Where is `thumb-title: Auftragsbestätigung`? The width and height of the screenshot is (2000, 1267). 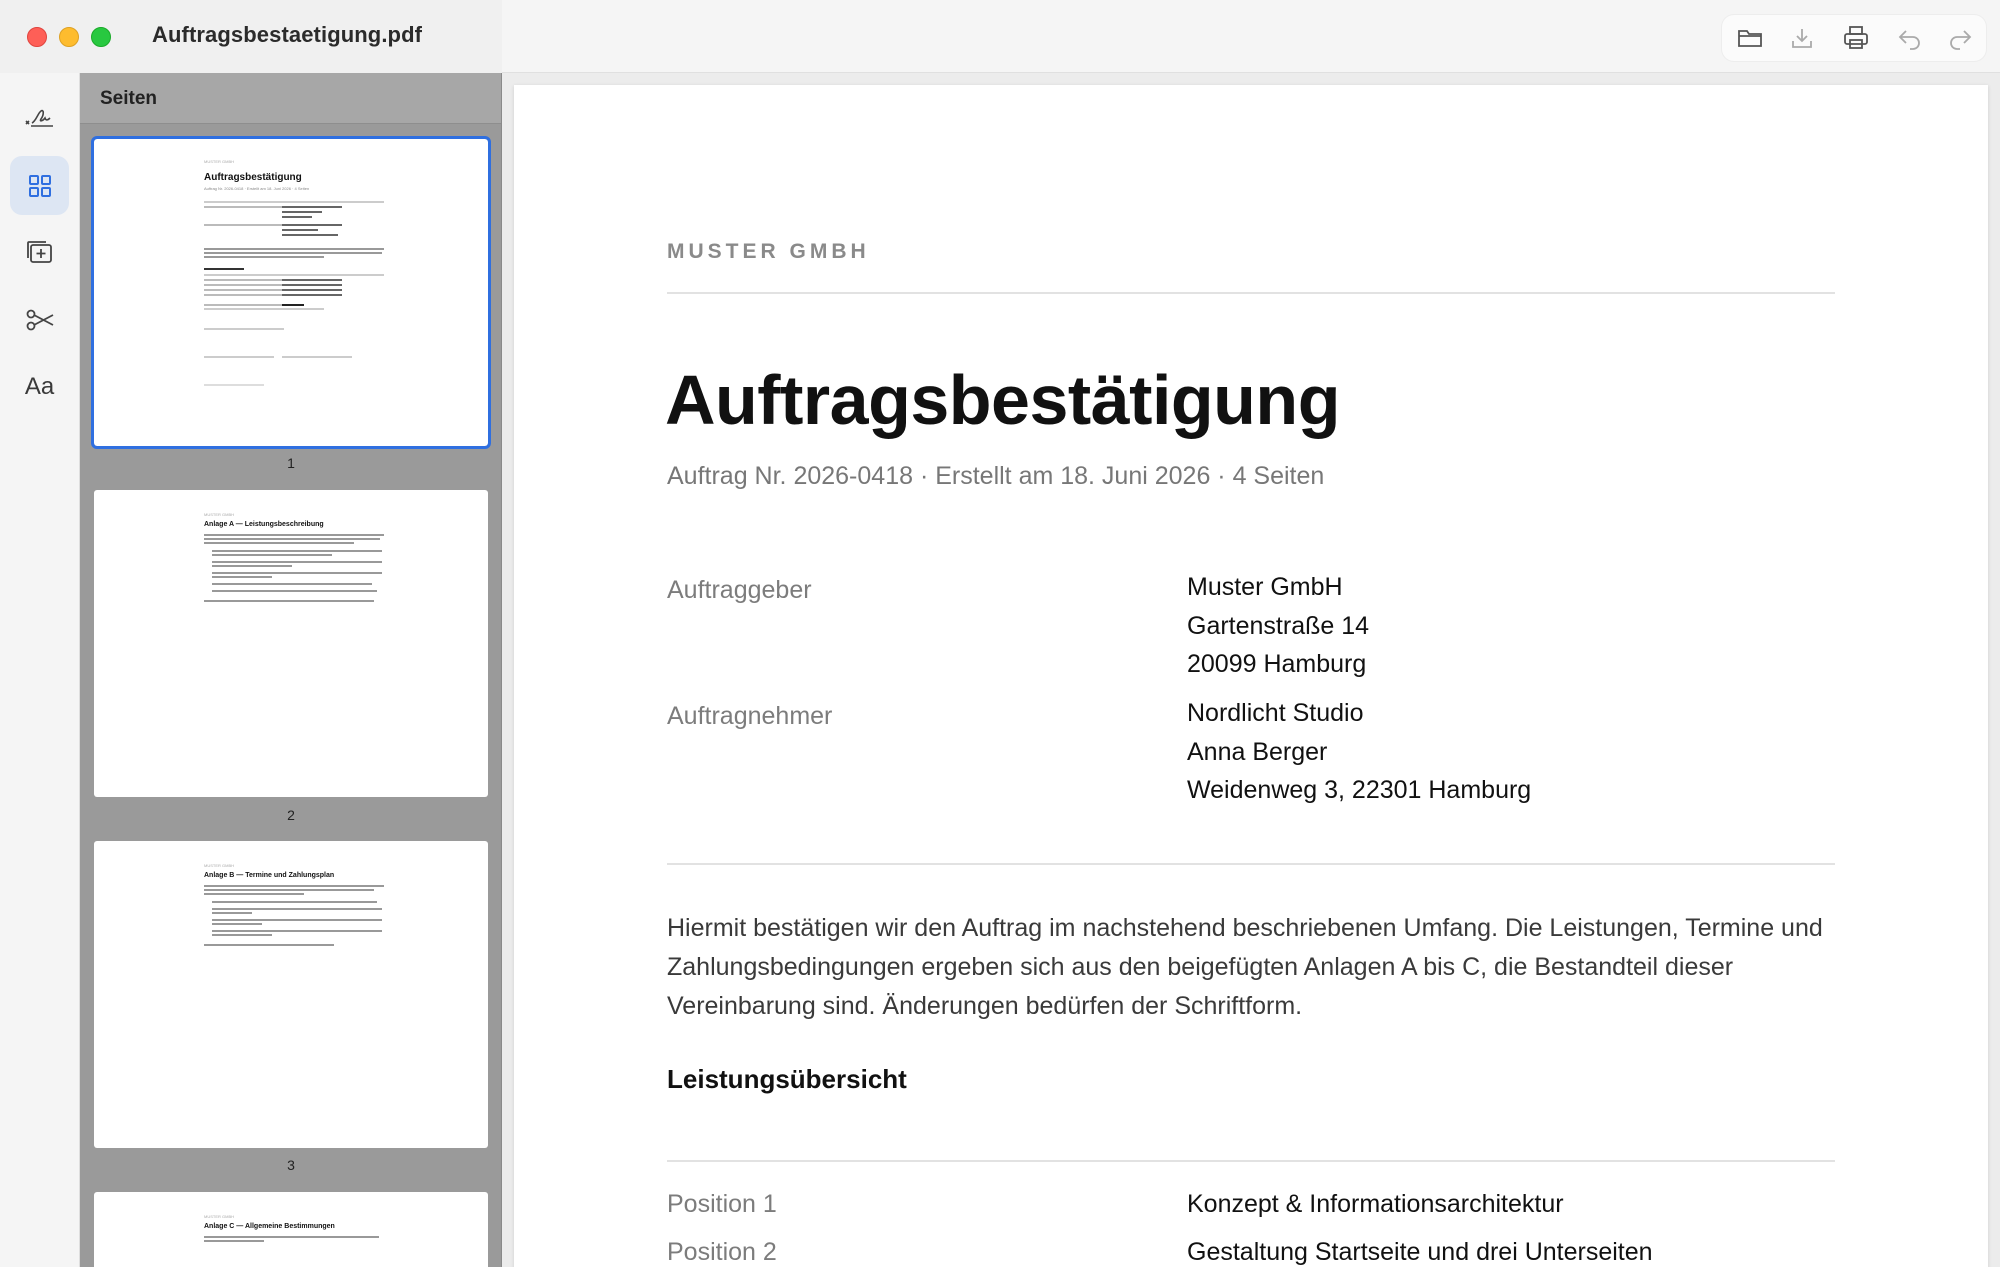 thumb-title: Auftragsbestätigung is located at coordinates (253, 177).